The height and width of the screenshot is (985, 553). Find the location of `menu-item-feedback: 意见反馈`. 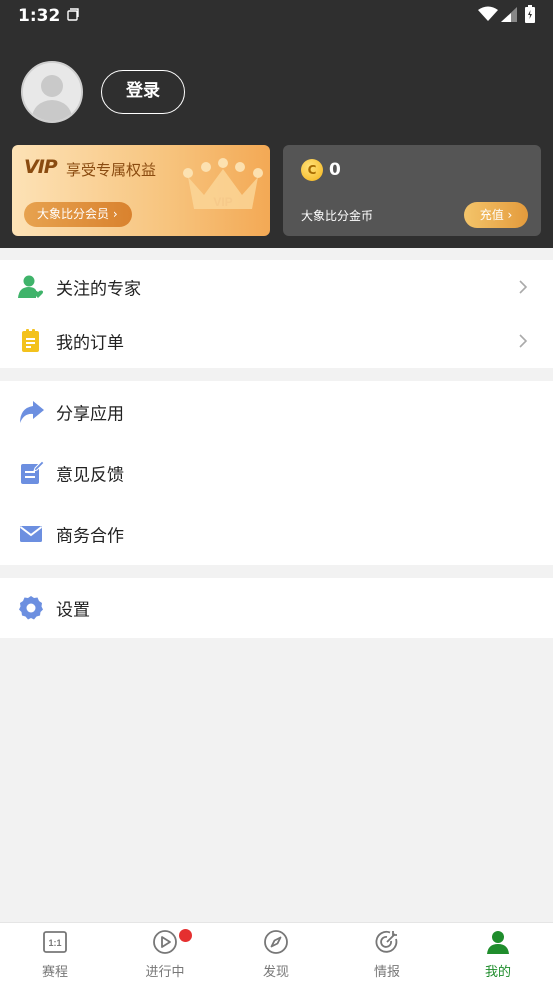

menu-item-feedback: 意见反馈 is located at coordinates (276, 473).